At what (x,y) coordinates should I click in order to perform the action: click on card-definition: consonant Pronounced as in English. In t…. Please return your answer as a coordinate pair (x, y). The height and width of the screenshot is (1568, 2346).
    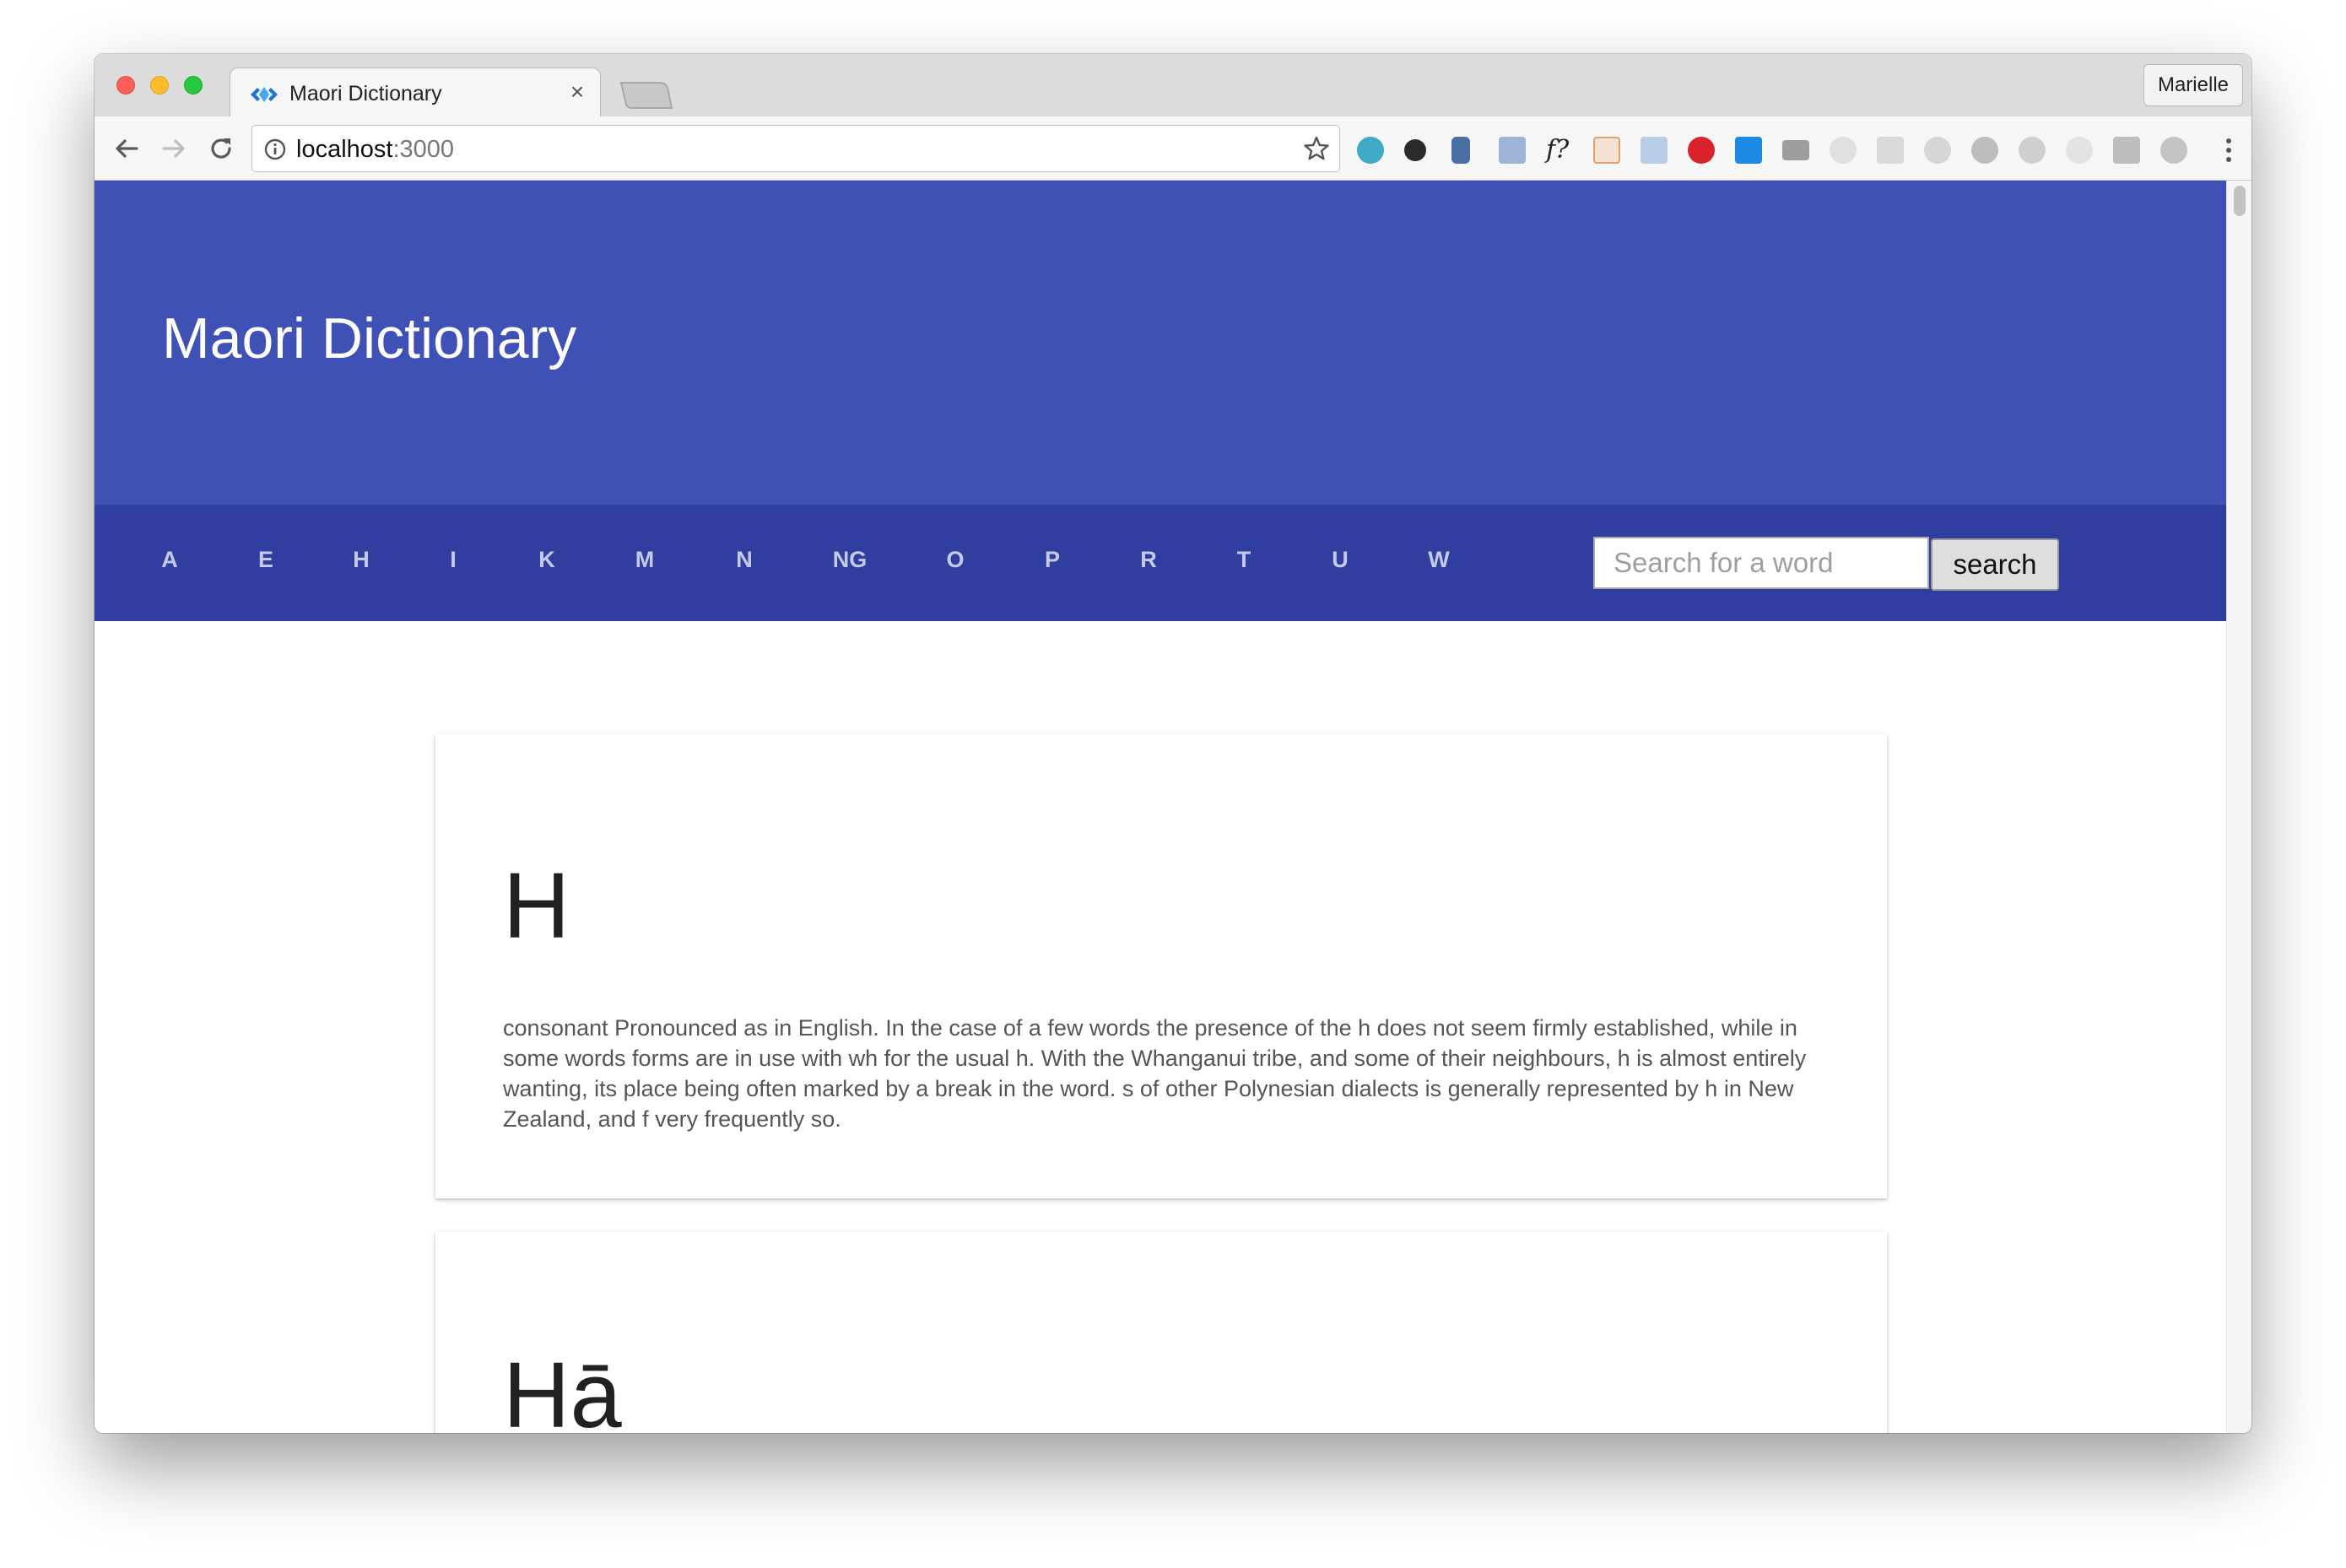
    Looking at the image, I should click on (1155, 1073).